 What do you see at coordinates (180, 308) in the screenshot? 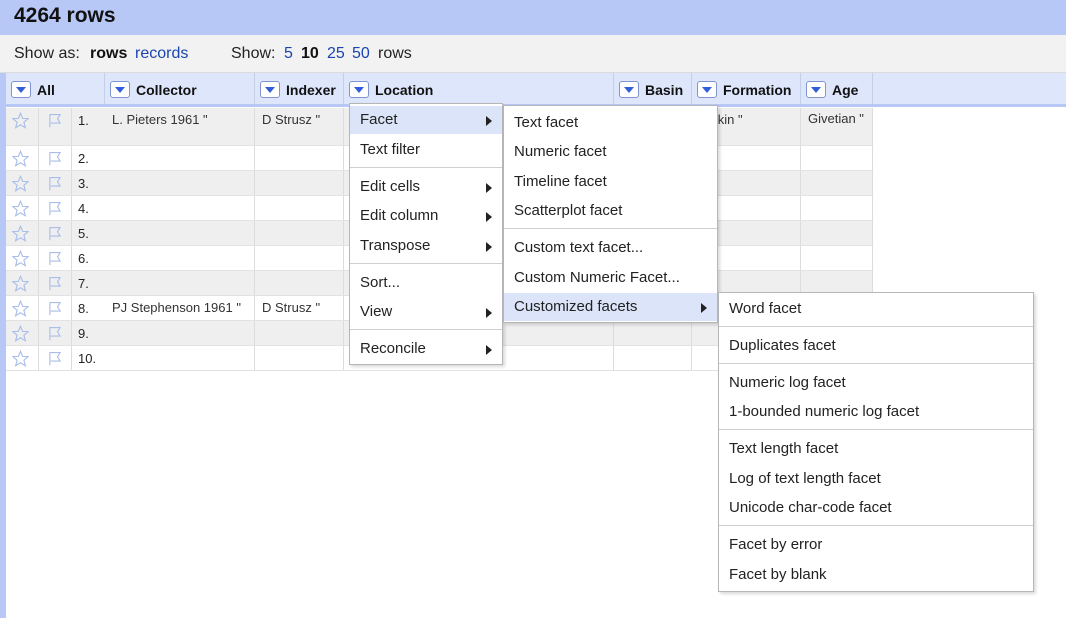
I see `cell-collector: PJ Stephenson 1961 "` at bounding box center [180, 308].